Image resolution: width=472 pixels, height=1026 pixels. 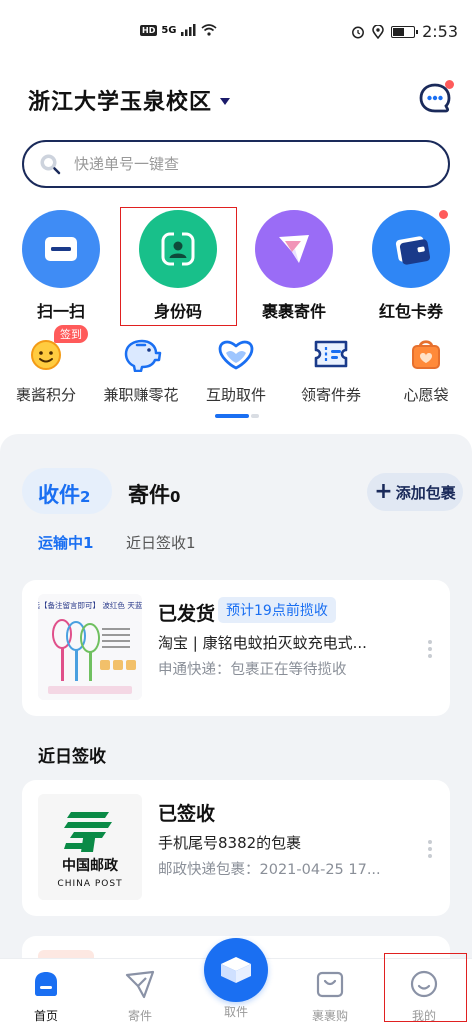 I want to click on wish-bag-icon, so click(x=426, y=354).